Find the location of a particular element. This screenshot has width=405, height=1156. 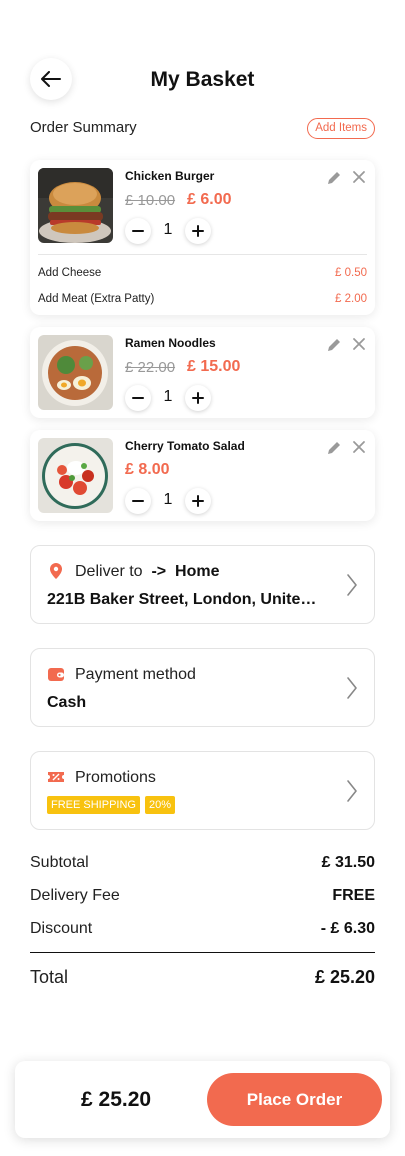

total-row: Total £ 25.20 is located at coordinates (202, 979).